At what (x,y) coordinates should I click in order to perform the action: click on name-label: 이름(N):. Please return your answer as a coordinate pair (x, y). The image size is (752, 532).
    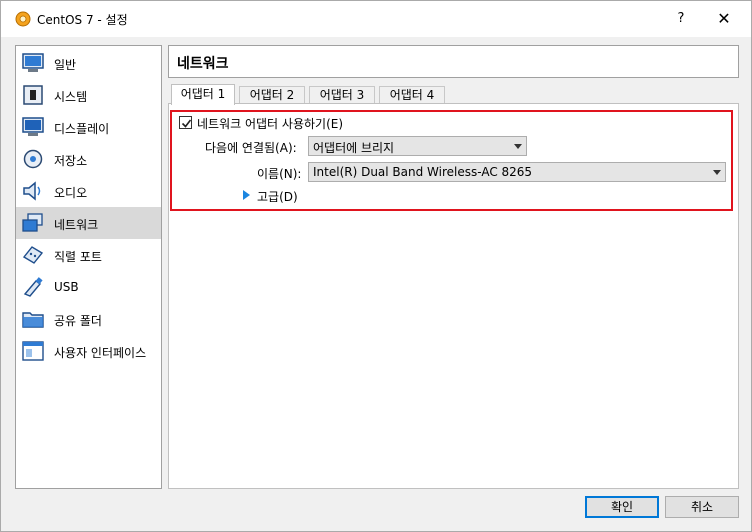
    Looking at the image, I should click on (279, 174).